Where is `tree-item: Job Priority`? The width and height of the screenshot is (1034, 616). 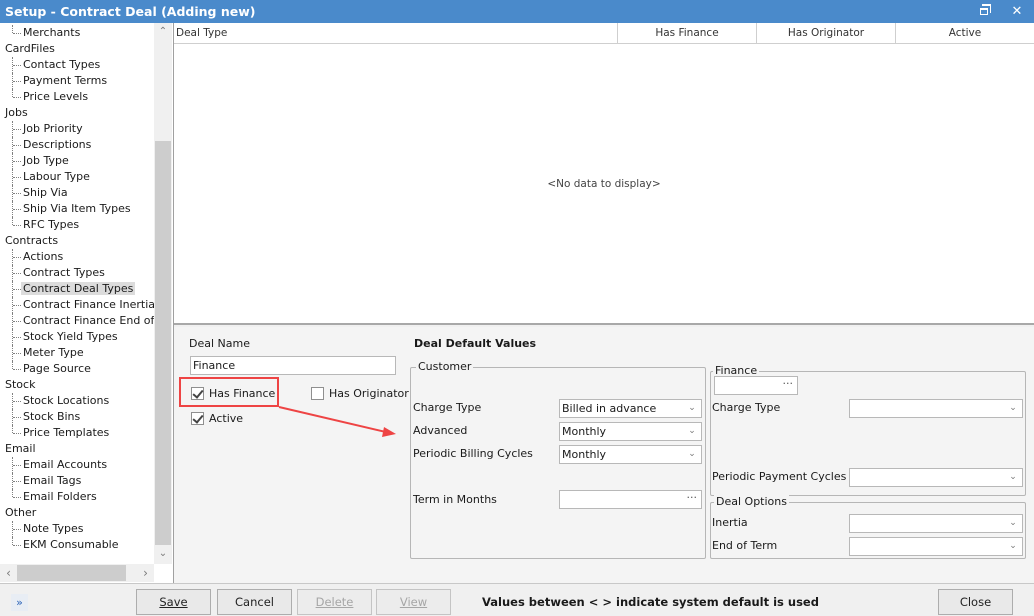 tree-item: Job Priority is located at coordinates (77, 129).